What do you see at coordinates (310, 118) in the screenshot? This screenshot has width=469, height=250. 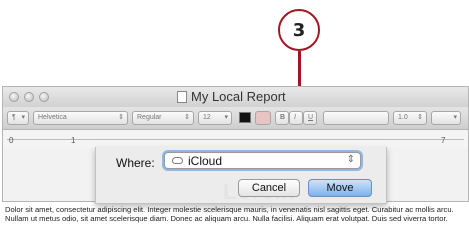 I see `underline-button: U` at bounding box center [310, 118].